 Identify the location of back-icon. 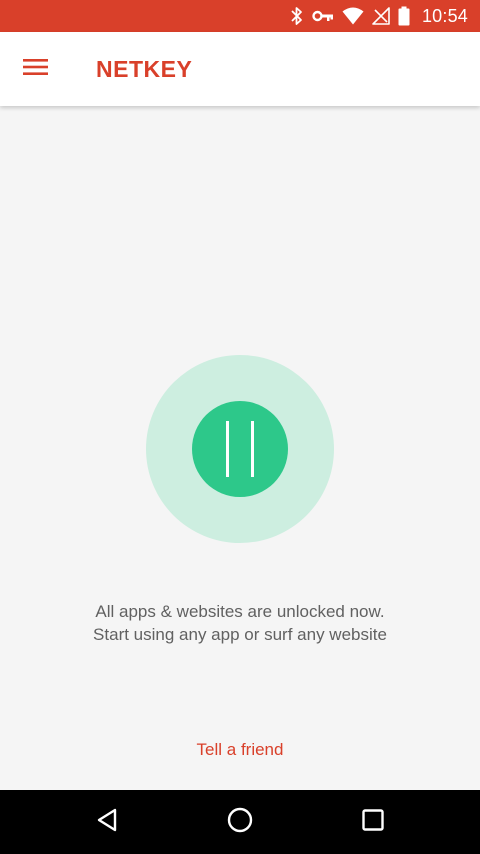
(107, 822).